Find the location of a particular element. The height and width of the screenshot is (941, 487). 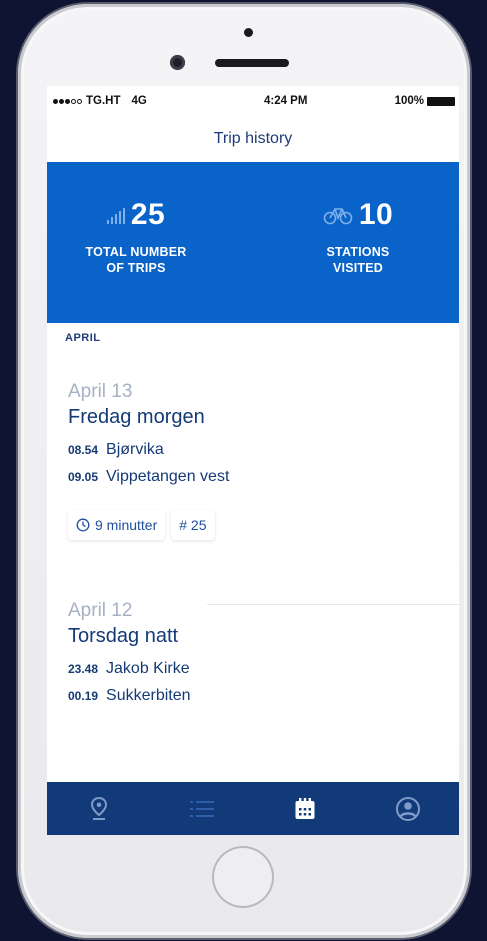

home-button is located at coordinates (243, 877).